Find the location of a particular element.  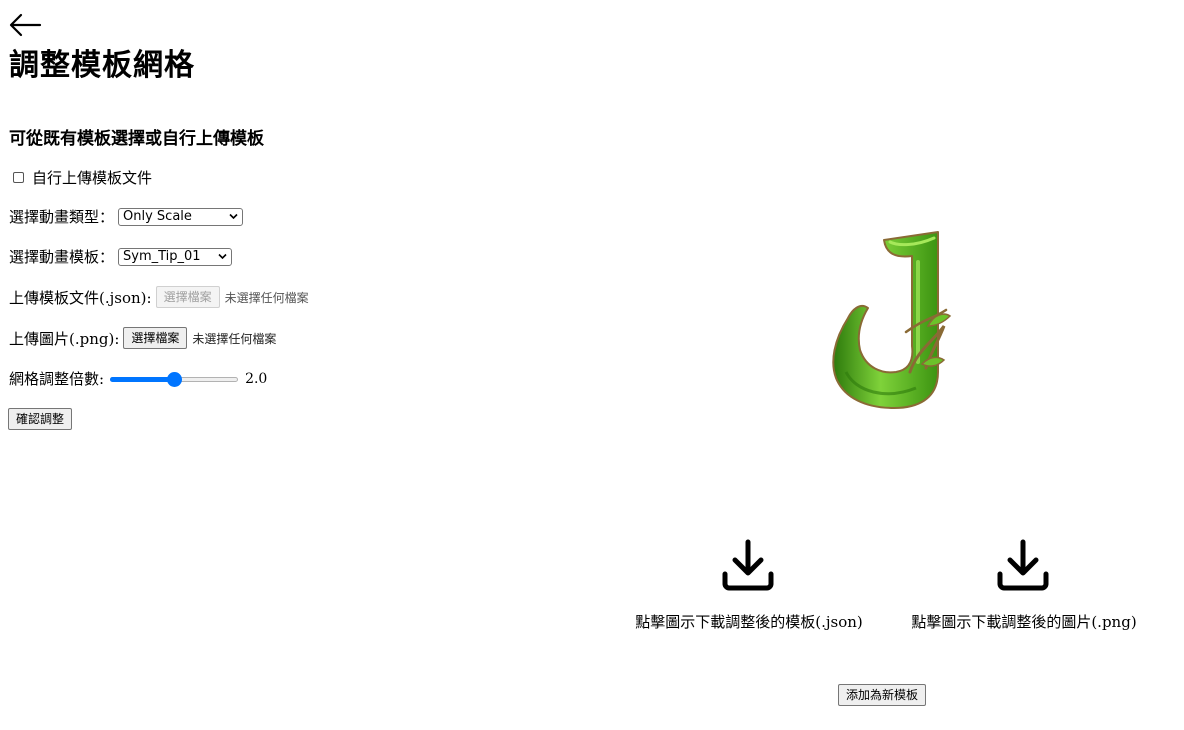

animation-type-select: Only Scale is located at coordinates (181, 216).